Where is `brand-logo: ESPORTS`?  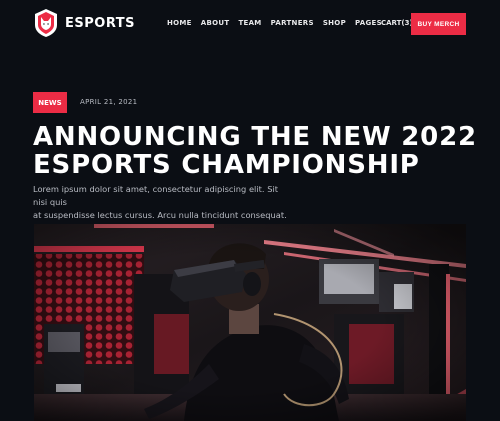 brand-logo: ESPORTS is located at coordinates (84, 23).